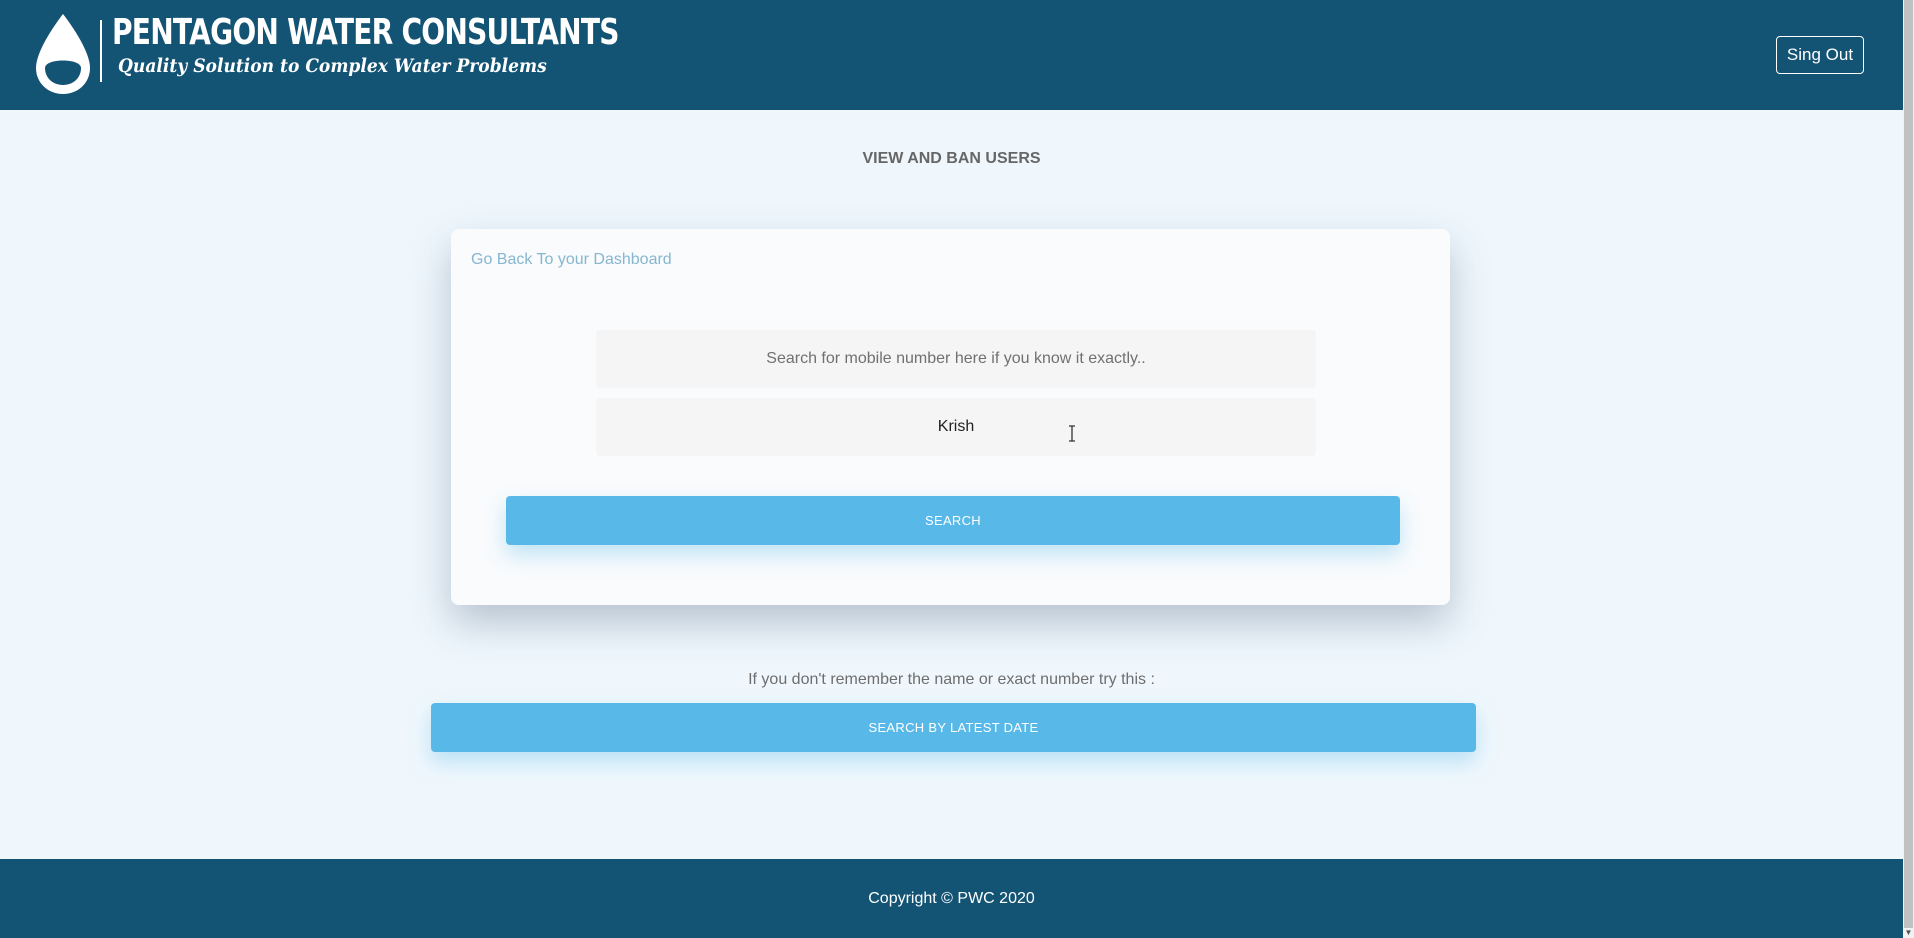  I want to click on copyright-text: Copyright © PWC 2020, so click(951, 898).